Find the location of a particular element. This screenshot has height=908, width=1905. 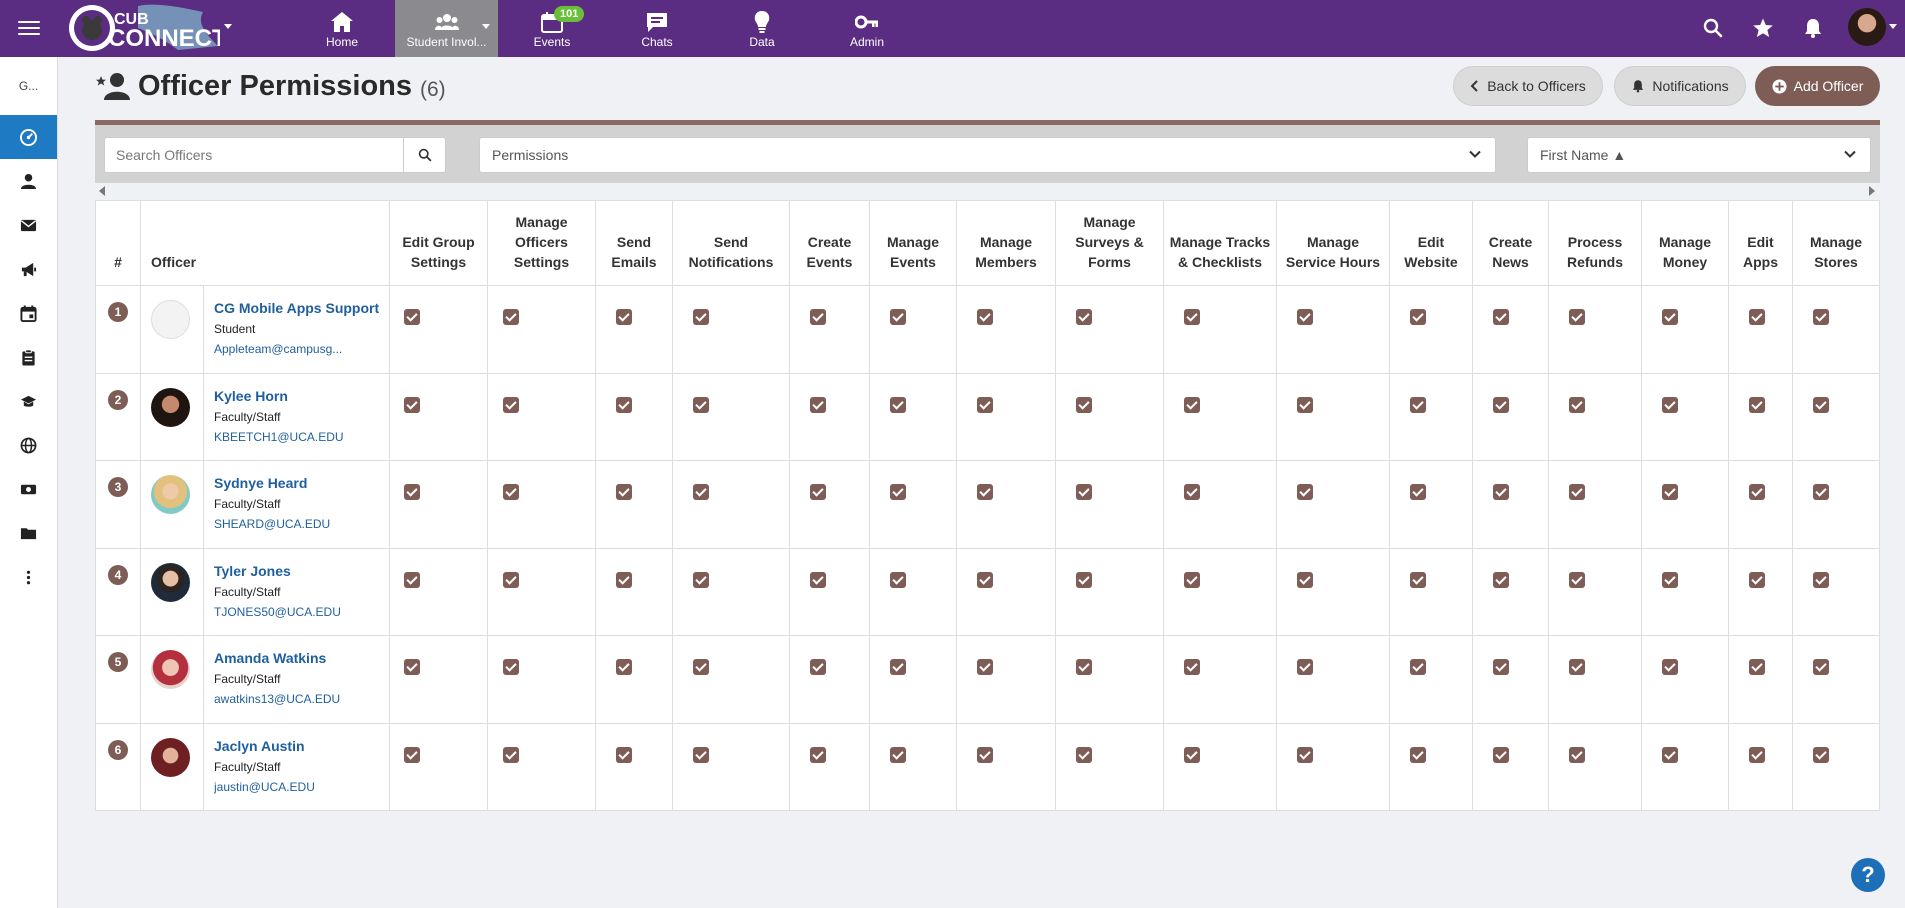

sidebar-item-announcements is located at coordinates (28, 269).